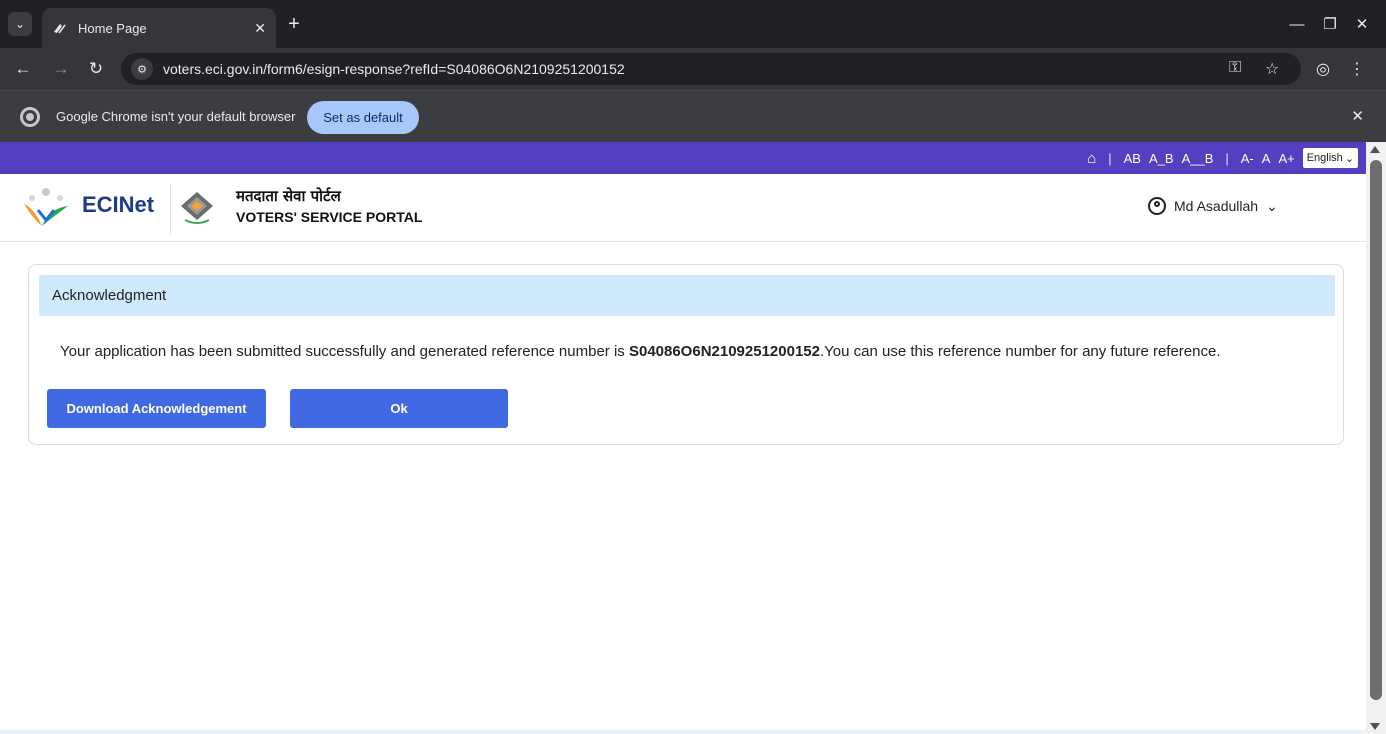  I want to click on brand-name: ECINet, so click(118, 204).